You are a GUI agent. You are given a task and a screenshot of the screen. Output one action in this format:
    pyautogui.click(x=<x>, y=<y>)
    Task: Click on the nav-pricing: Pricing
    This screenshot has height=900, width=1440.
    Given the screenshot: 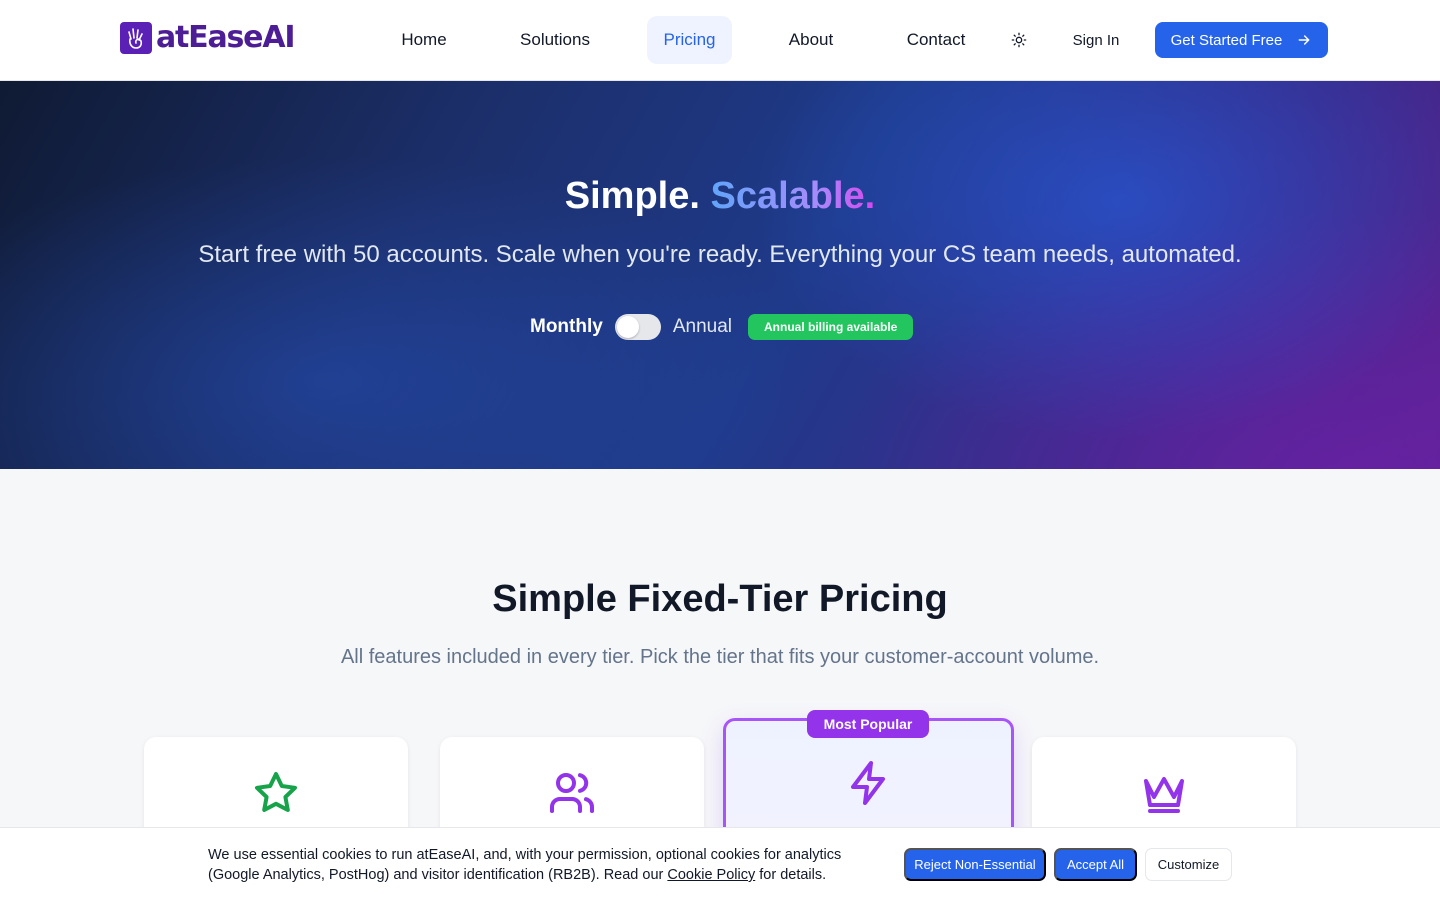 What is the action you would take?
    pyautogui.click(x=689, y=40)
    